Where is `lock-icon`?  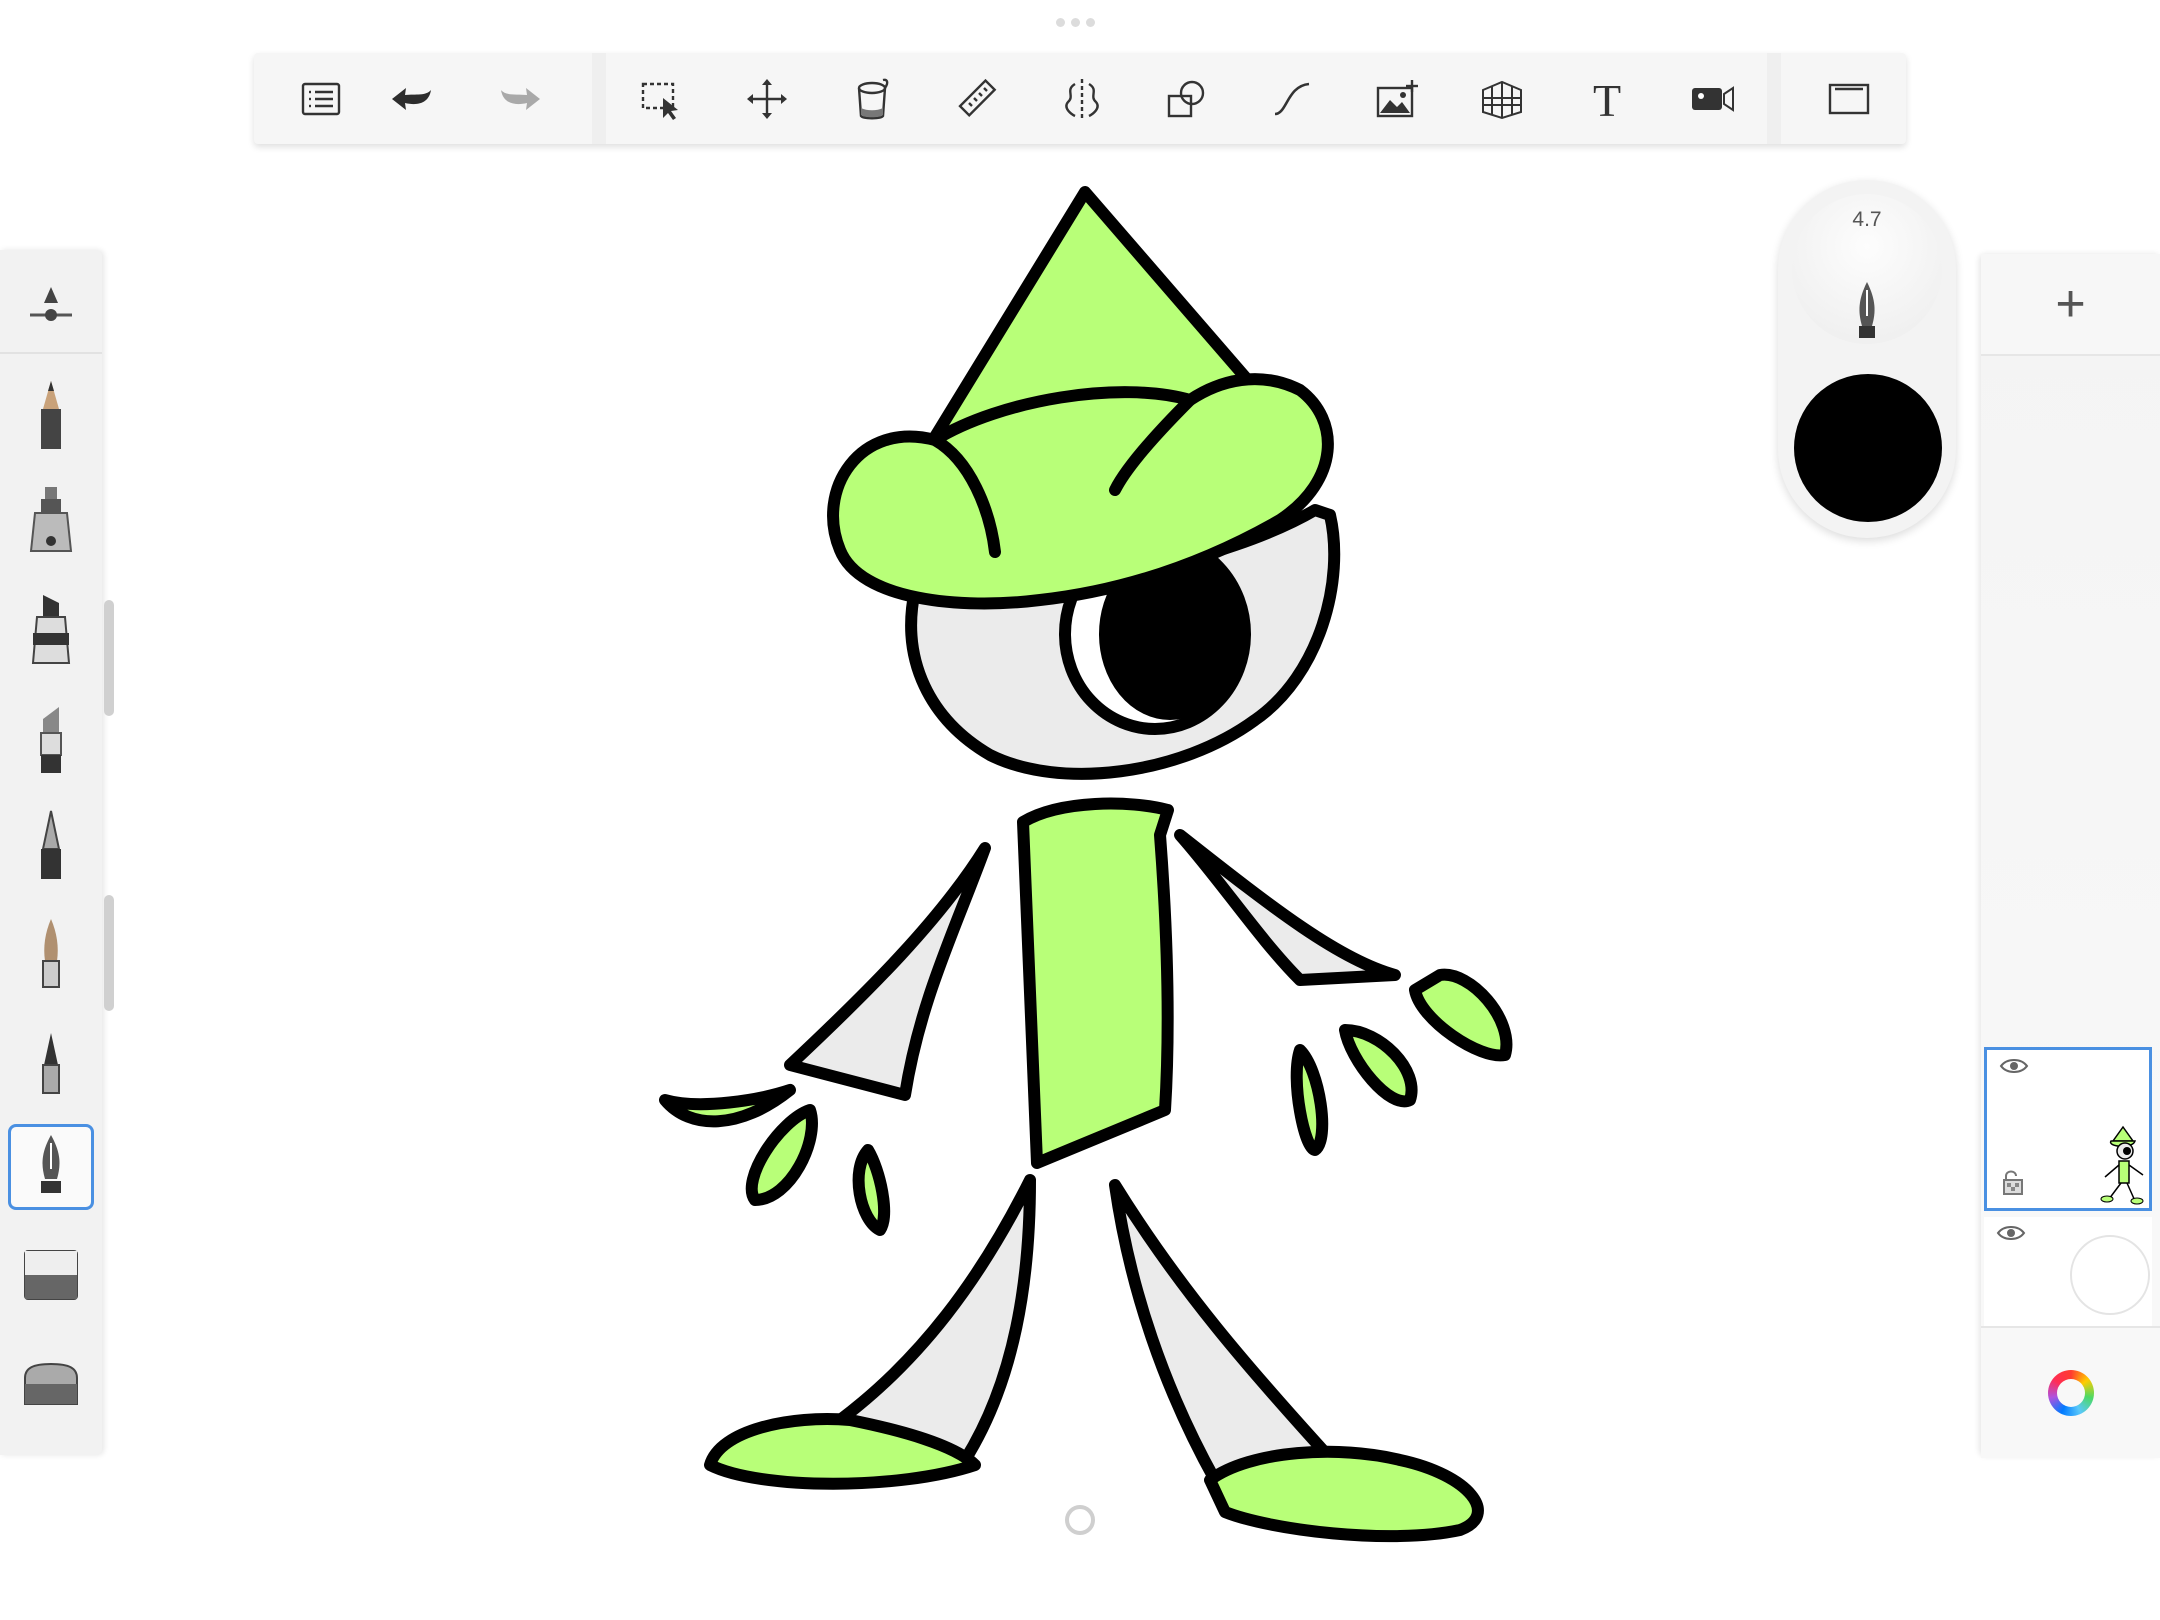 lock-icon is located at coordinates (2013, 1182).